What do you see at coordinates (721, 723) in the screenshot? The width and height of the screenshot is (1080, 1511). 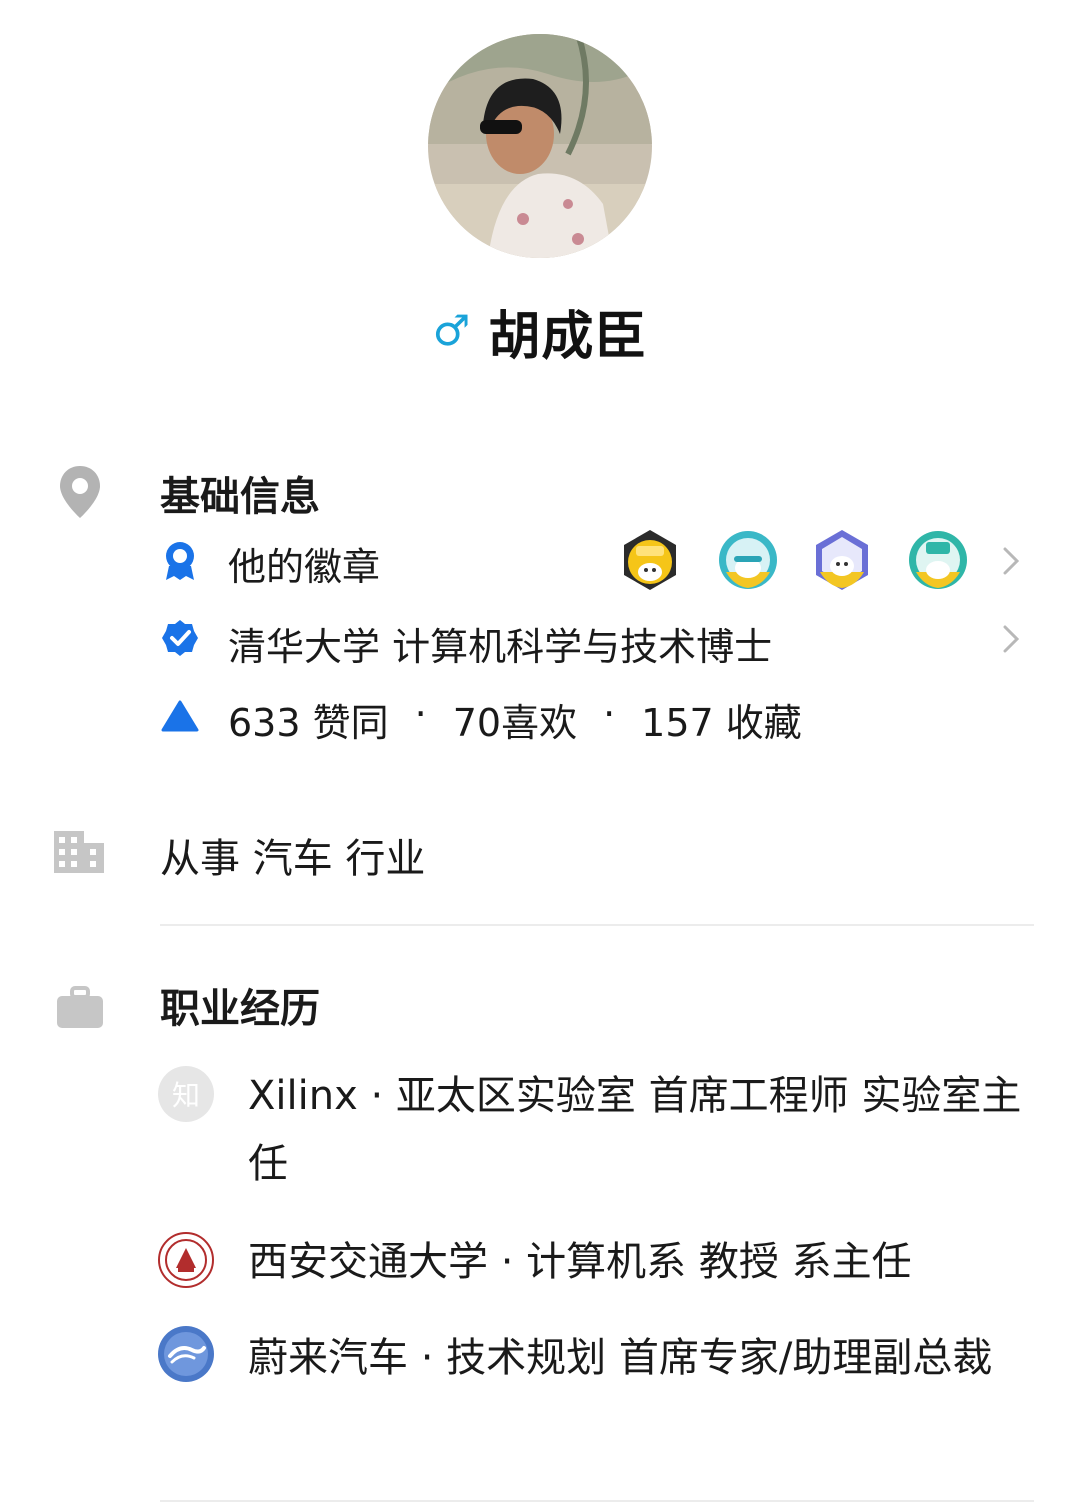 I see `collect-count: 157 收藏` at bounding box center [721, 723].